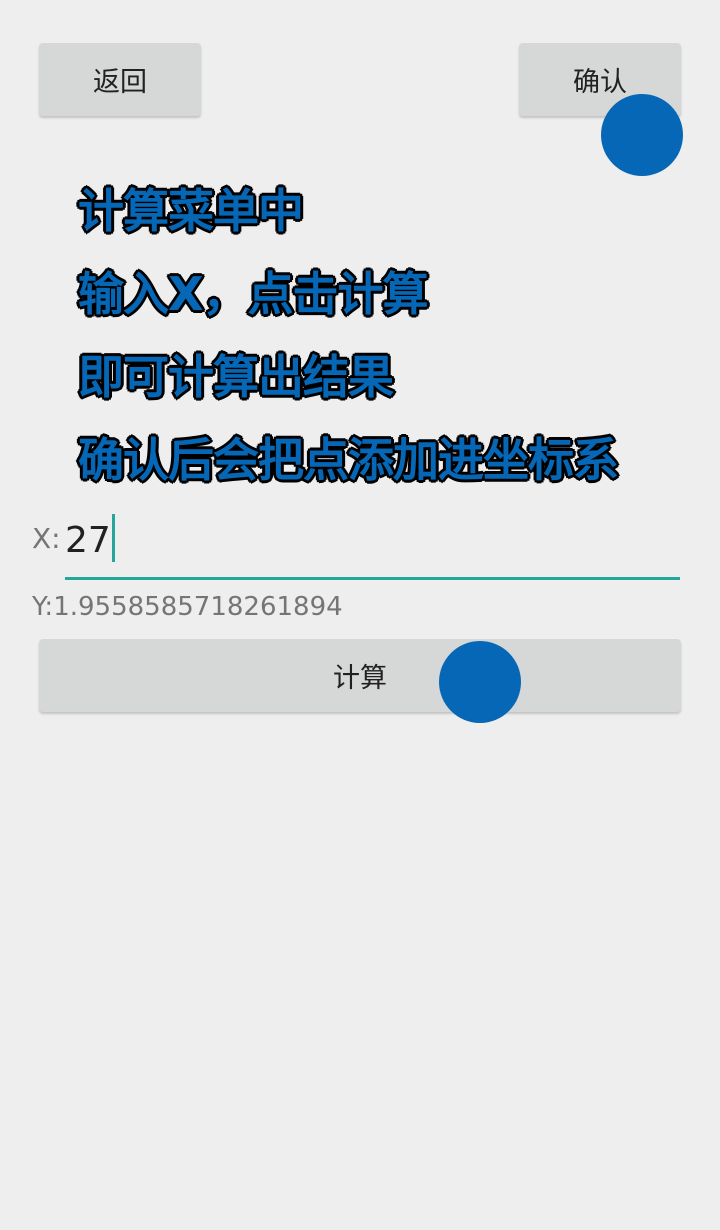  What do you see at coordinates (187, 607) in the screenshot?
I see `y-result-text: Y:1.9558585718261894` at bounding box center [187, 607].